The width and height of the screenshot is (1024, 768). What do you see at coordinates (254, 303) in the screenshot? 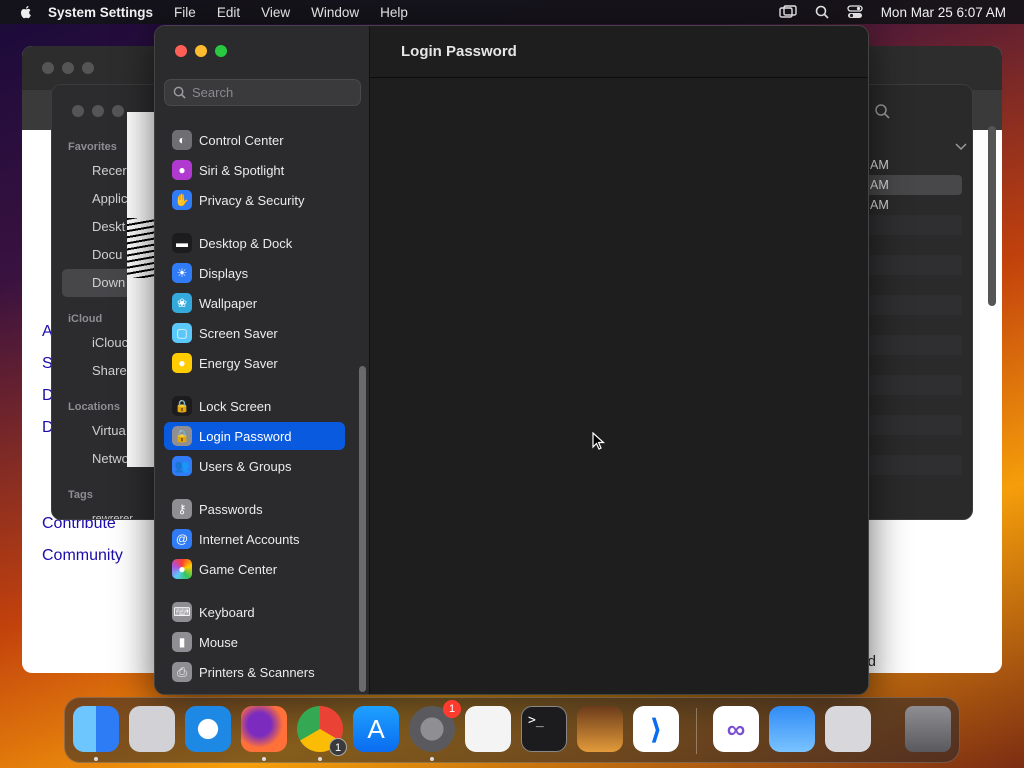
I see `sidebar-item-wallpaper: ❀ Wallpaper` at bounding box center [254, 303].